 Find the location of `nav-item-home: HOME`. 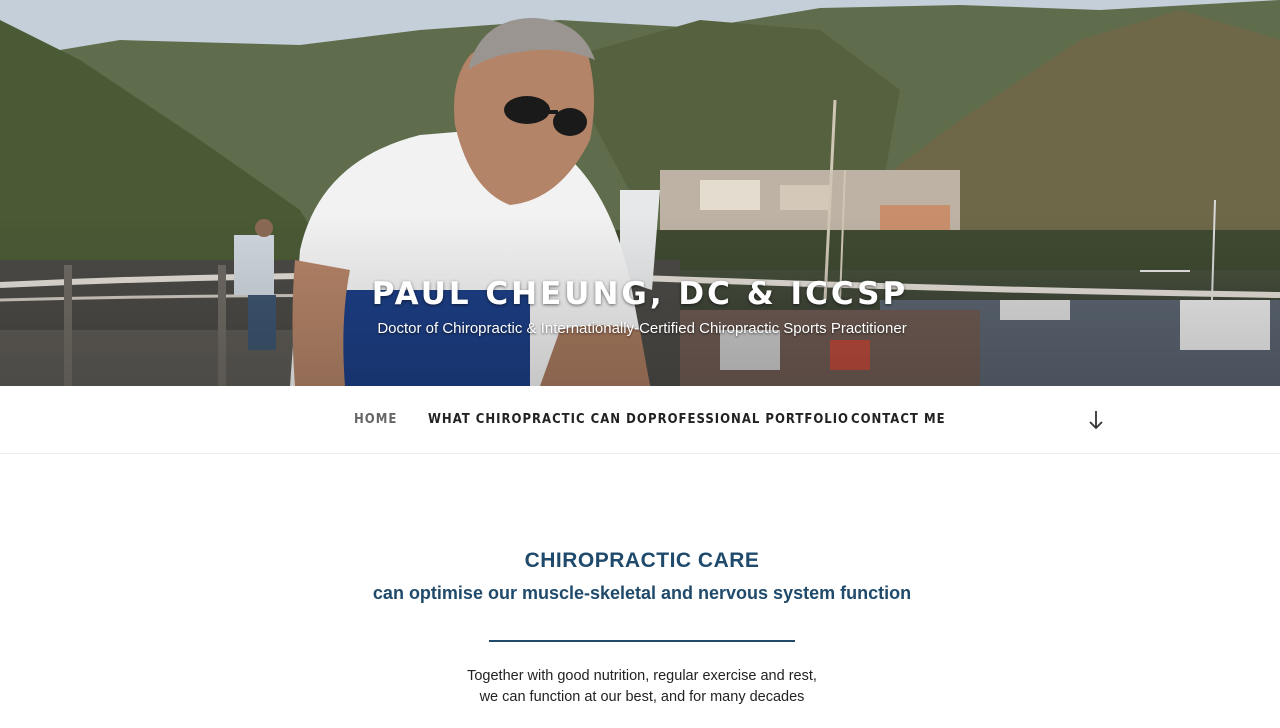

nav-item-home: HOME is located at coordinates (375, 419).